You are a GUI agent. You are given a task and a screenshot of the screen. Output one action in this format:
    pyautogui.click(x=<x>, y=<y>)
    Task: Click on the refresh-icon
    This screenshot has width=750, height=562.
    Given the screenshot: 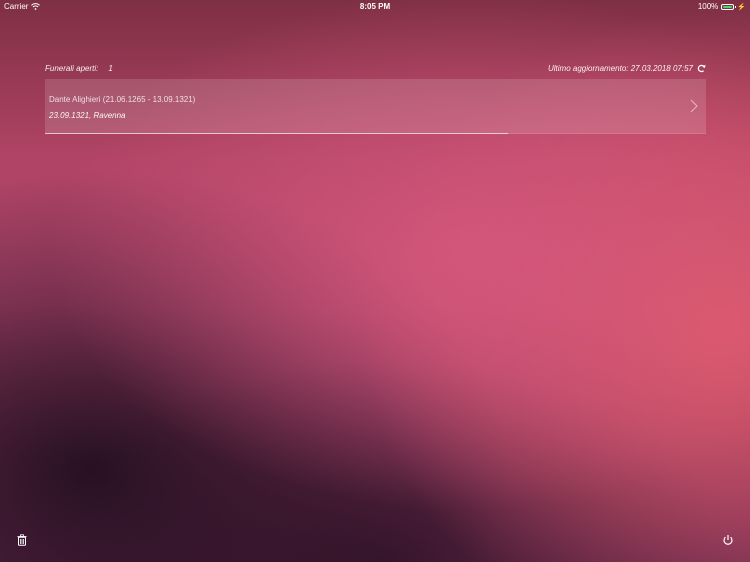 What is the action you would take?
    pyautogui.click(x=701, y=68)
    